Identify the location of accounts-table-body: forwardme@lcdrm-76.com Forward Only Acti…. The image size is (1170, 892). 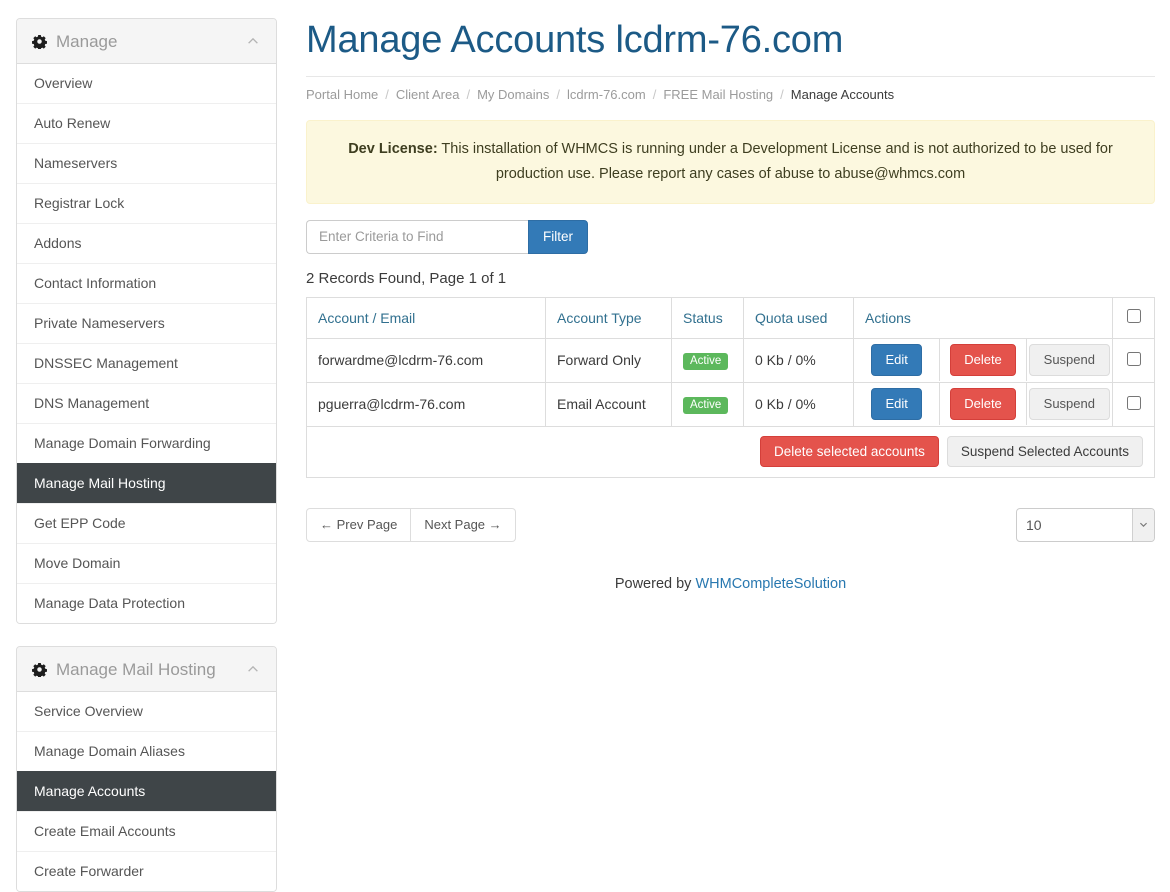
(730, 407).